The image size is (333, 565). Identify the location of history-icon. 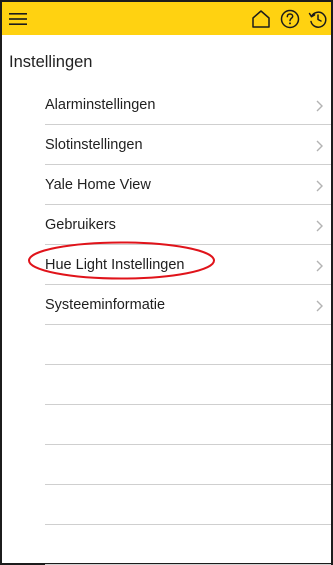
(317, 19).